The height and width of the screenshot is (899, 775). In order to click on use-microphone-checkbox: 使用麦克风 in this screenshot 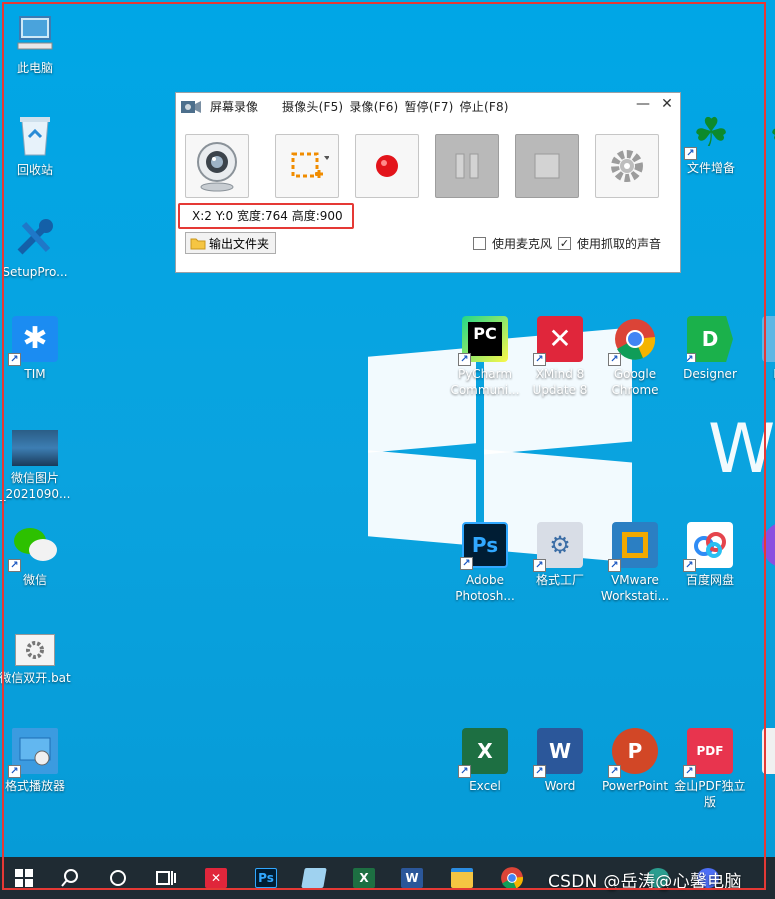, I will do `click(512, 243)`.